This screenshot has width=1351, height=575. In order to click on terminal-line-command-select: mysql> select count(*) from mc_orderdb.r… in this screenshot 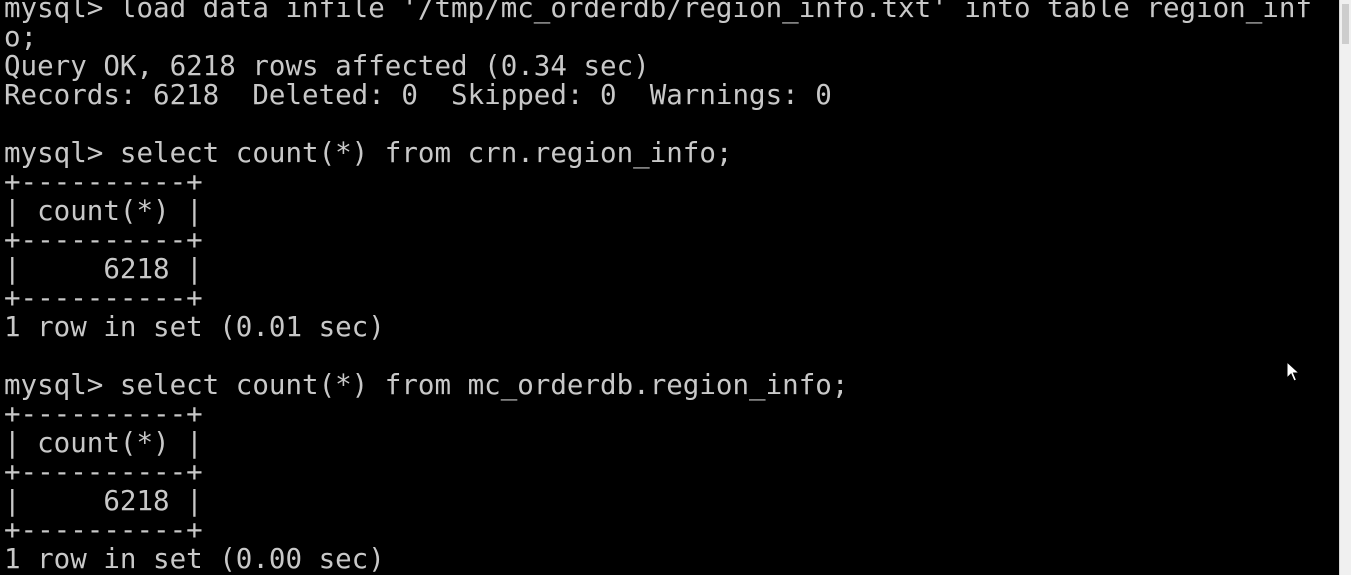, I will do `click(426, 385)`.